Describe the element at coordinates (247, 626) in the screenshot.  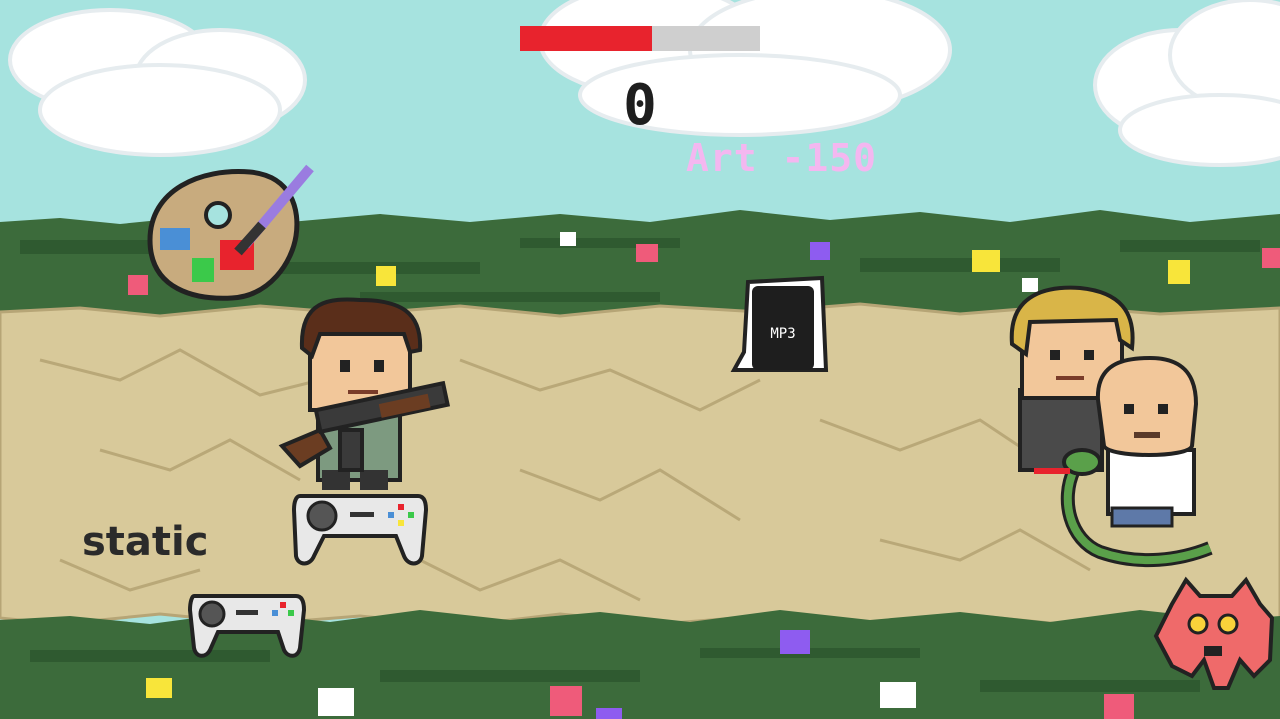
I see `gamepad-icon-secondary` at that location.